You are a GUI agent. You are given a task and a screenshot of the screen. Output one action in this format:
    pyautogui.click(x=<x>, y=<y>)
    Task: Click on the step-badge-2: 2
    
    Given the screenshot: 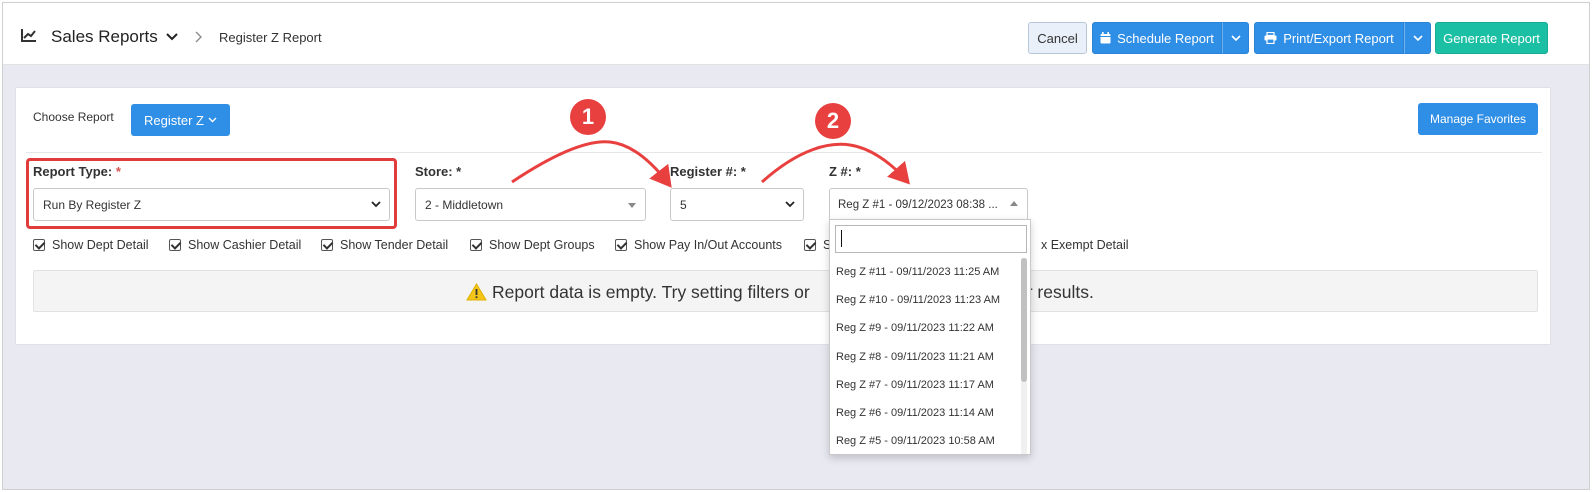 What is the action you would take?
    pyautogui.click(x=833, y=121)
    